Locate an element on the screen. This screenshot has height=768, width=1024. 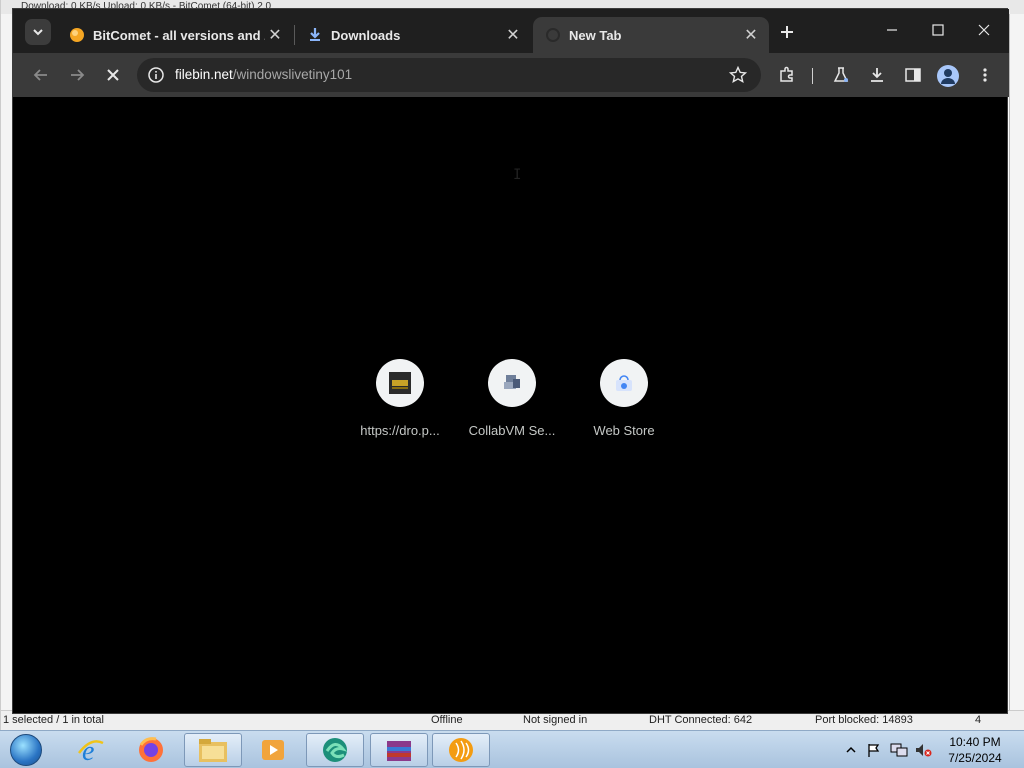
taskbar-firefox is located at coordinates (151, 750).